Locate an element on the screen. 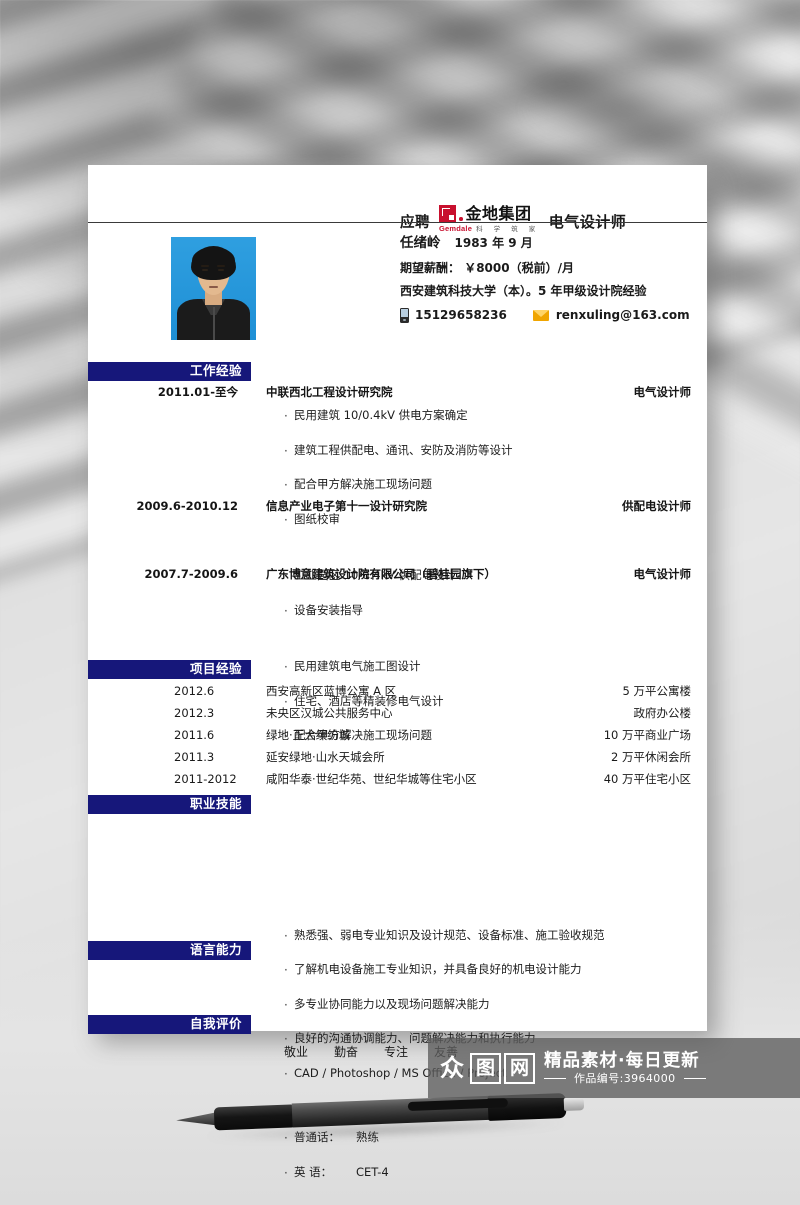 This screenshot has height=1205, width=800. job-0-bullet-2: 配合甲方解决施工现场问题 is located at coordinates (444, 484).